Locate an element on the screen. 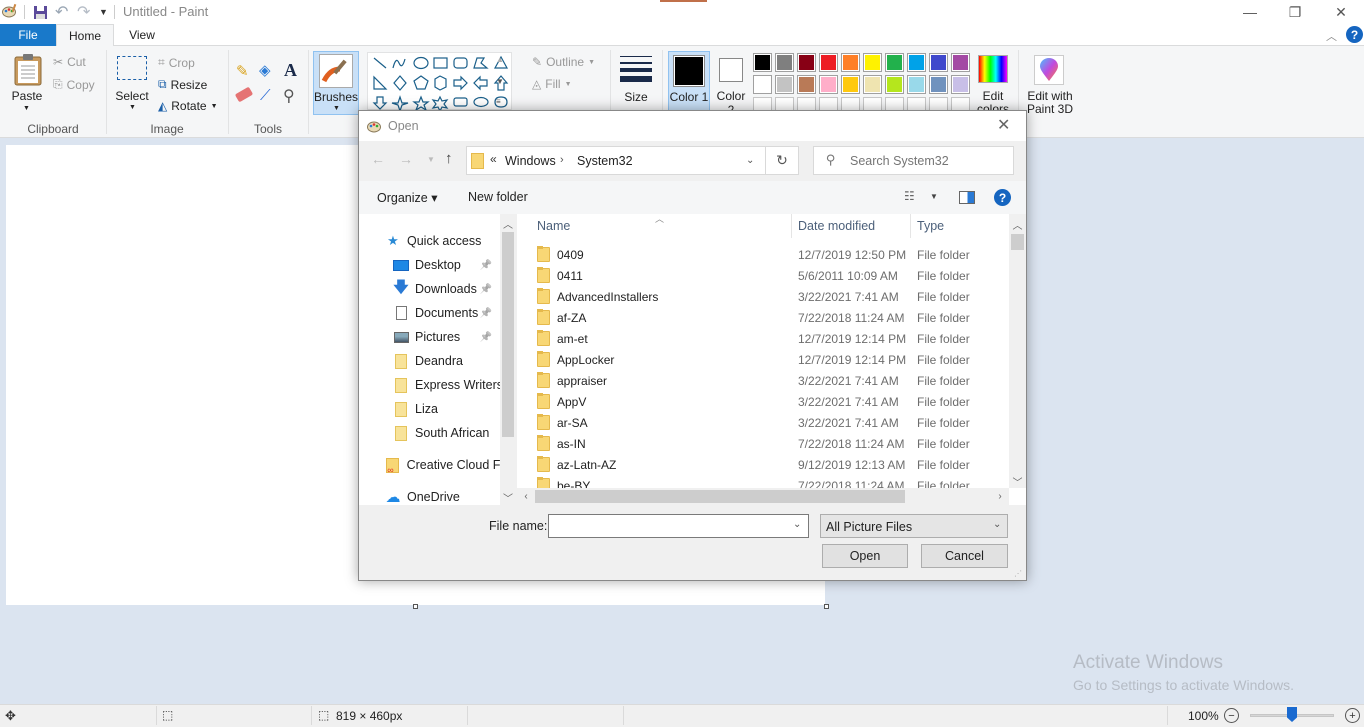  nav-scroll-up-icon: ︿ is located at coordinates (508, 223).